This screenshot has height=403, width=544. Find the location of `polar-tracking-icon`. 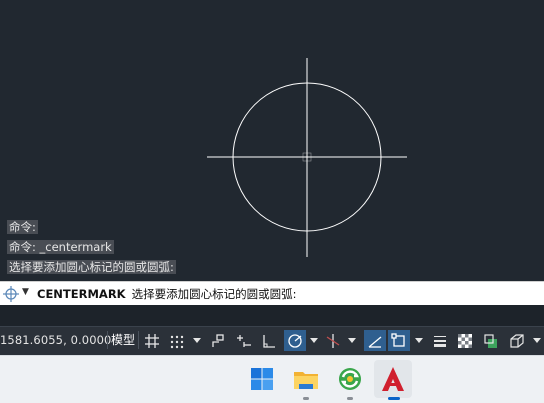

polar-tracking-icon is located at coordinates (295, 340).